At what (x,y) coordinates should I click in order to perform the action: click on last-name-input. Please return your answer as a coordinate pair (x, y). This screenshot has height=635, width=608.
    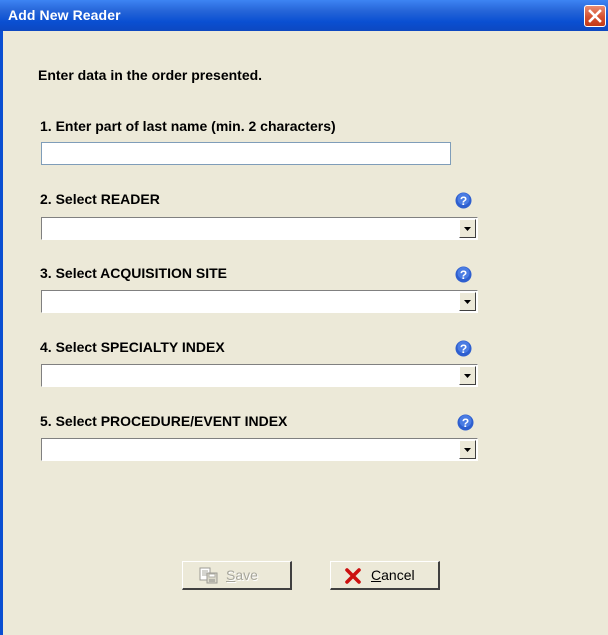
    Looking at the image, I should click on (246, 153).